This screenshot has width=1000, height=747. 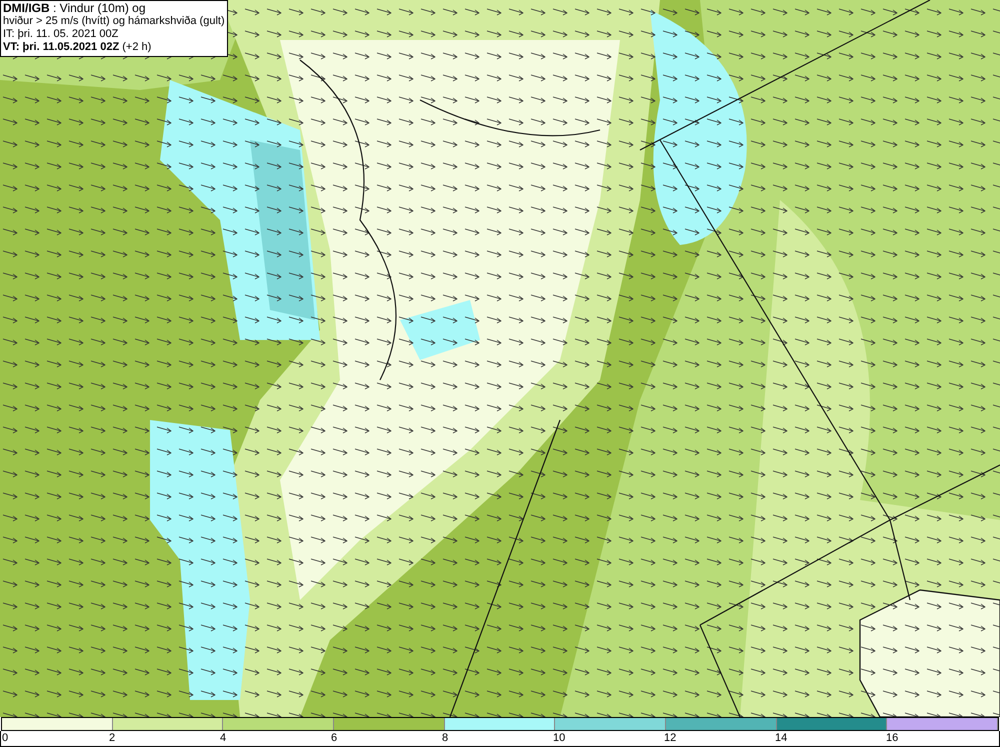 I want to click on legend-text: DMI/IGB : Vindur (10m) og, so click(x=74, y=8).